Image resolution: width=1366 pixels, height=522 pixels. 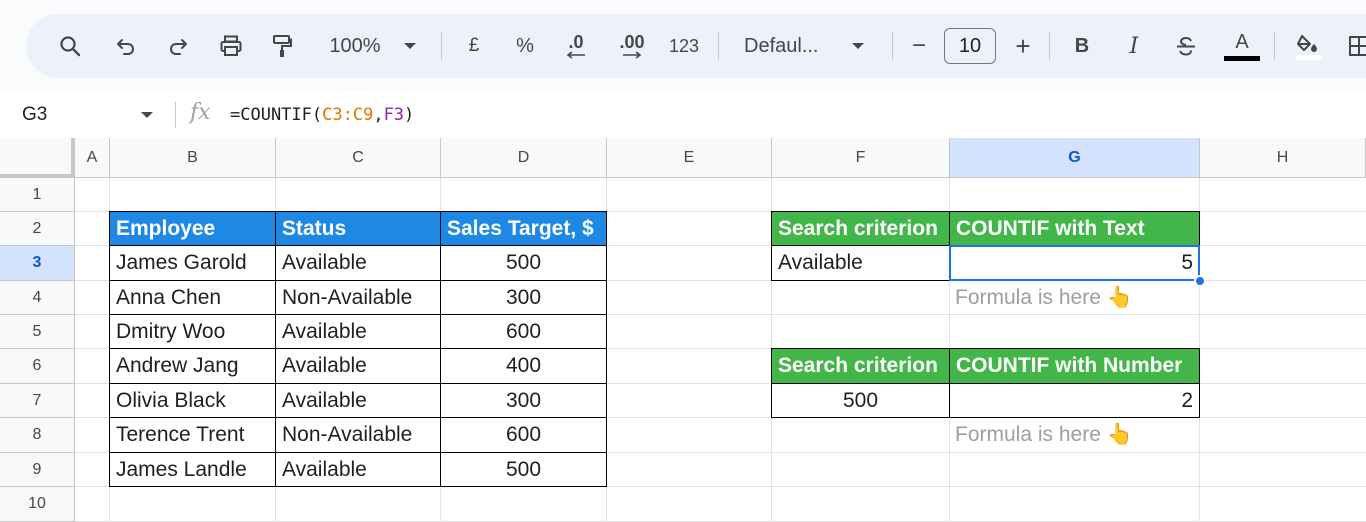 I want to click on zoom-select: 100%, so click(x=355, y=46).